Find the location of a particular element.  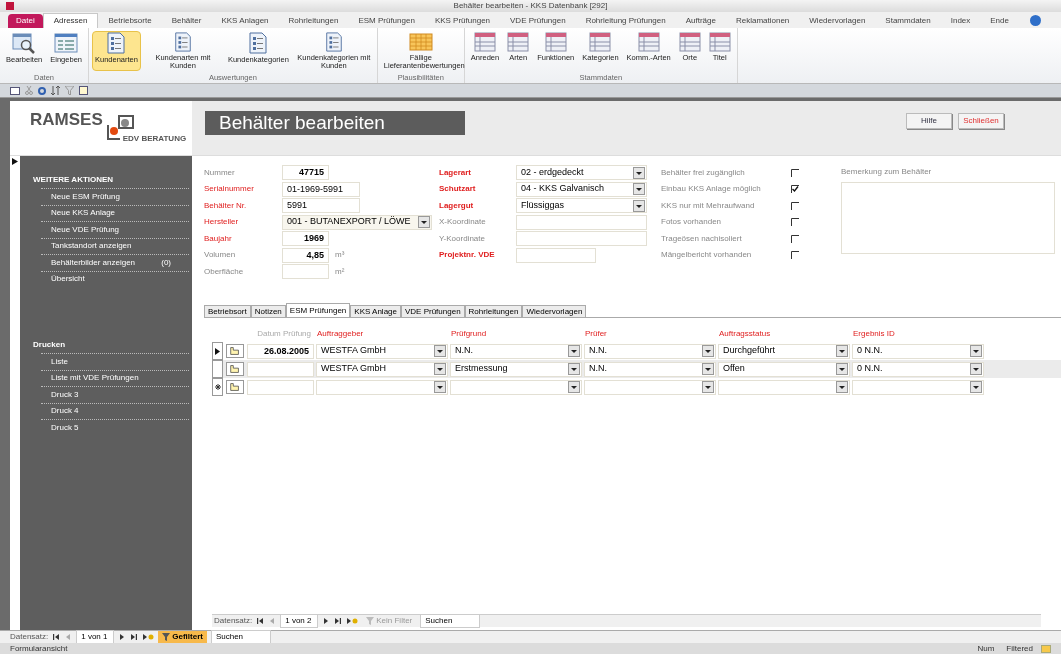

ribbon-tab: Ende is located at coordinates (999, 20).